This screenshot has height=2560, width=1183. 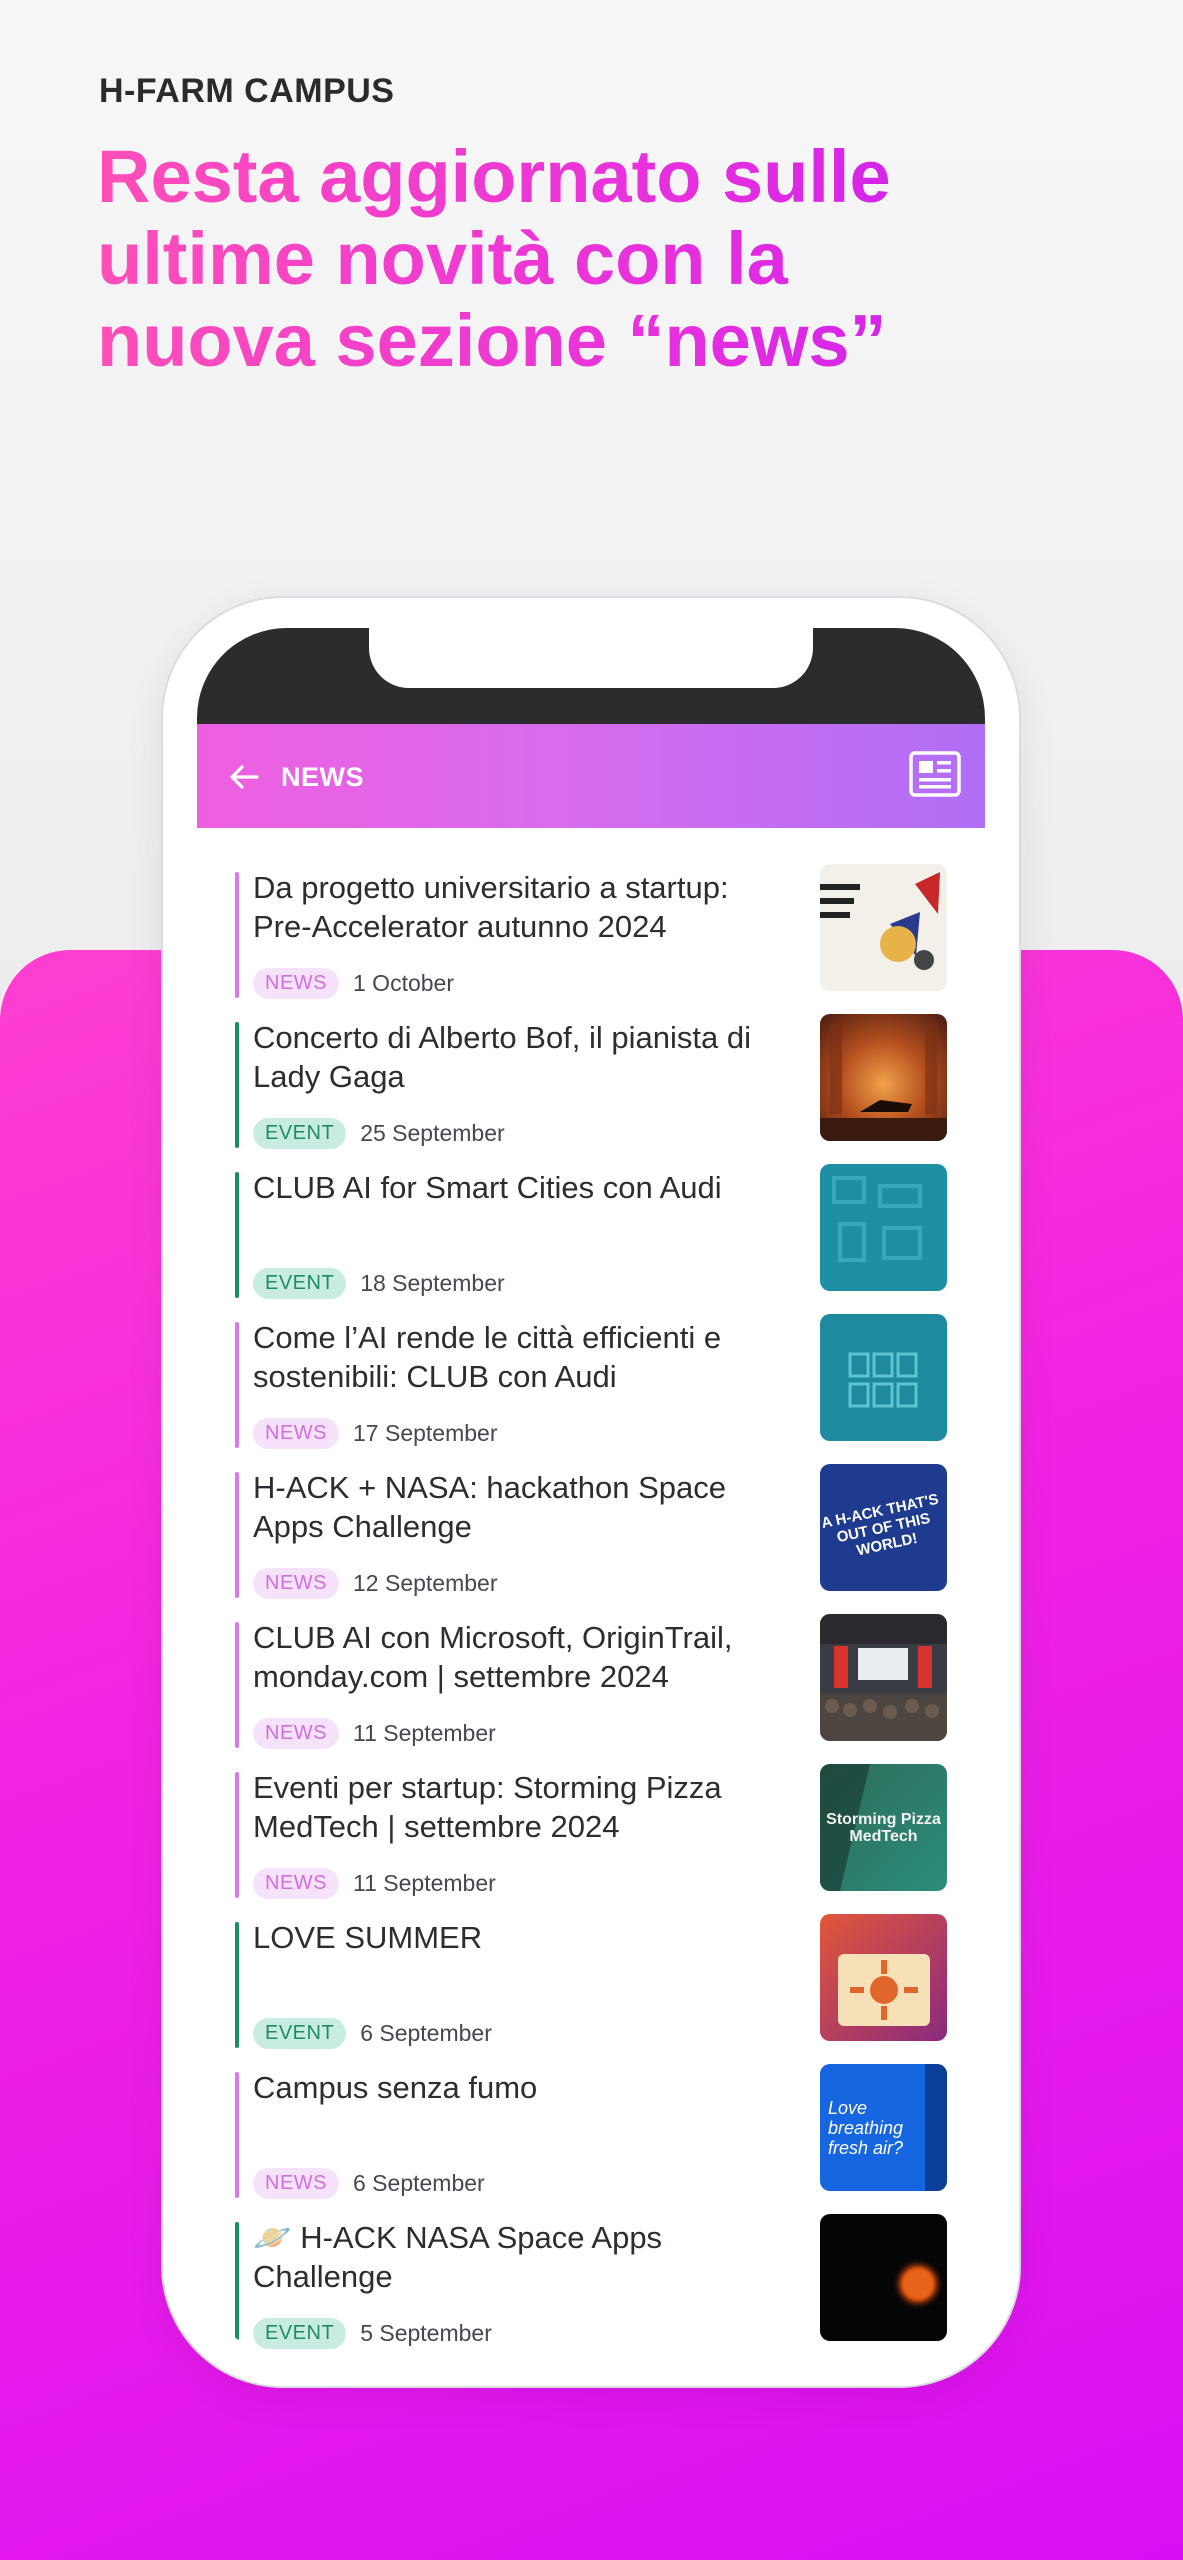 I want to click on item-meta: NEWS 17 September, so click(x=375, y=1433).